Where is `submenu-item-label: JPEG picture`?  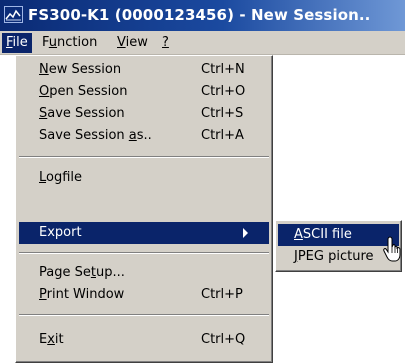
submenu-item-label: JPEG picture is located at coordinates (334, 256).